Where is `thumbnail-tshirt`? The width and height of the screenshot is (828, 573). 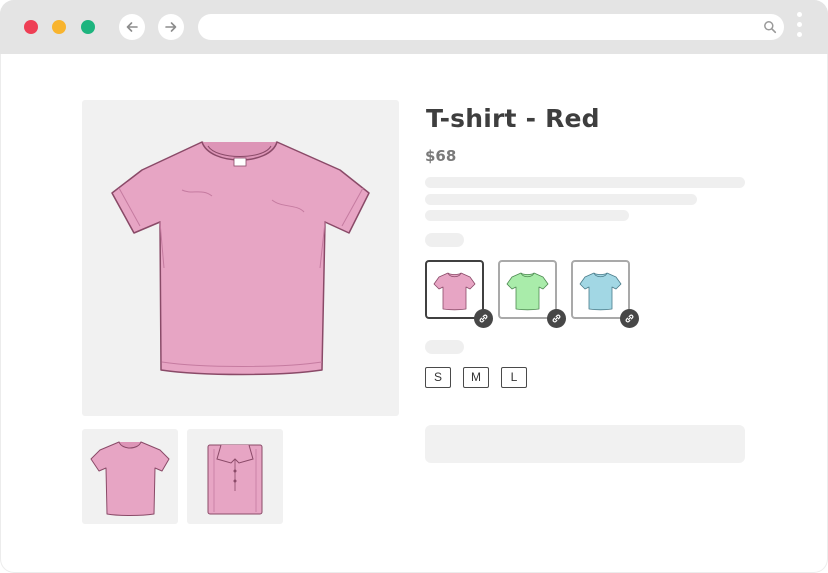 thumbnail-tshirt is located at coordinates (130, 476).